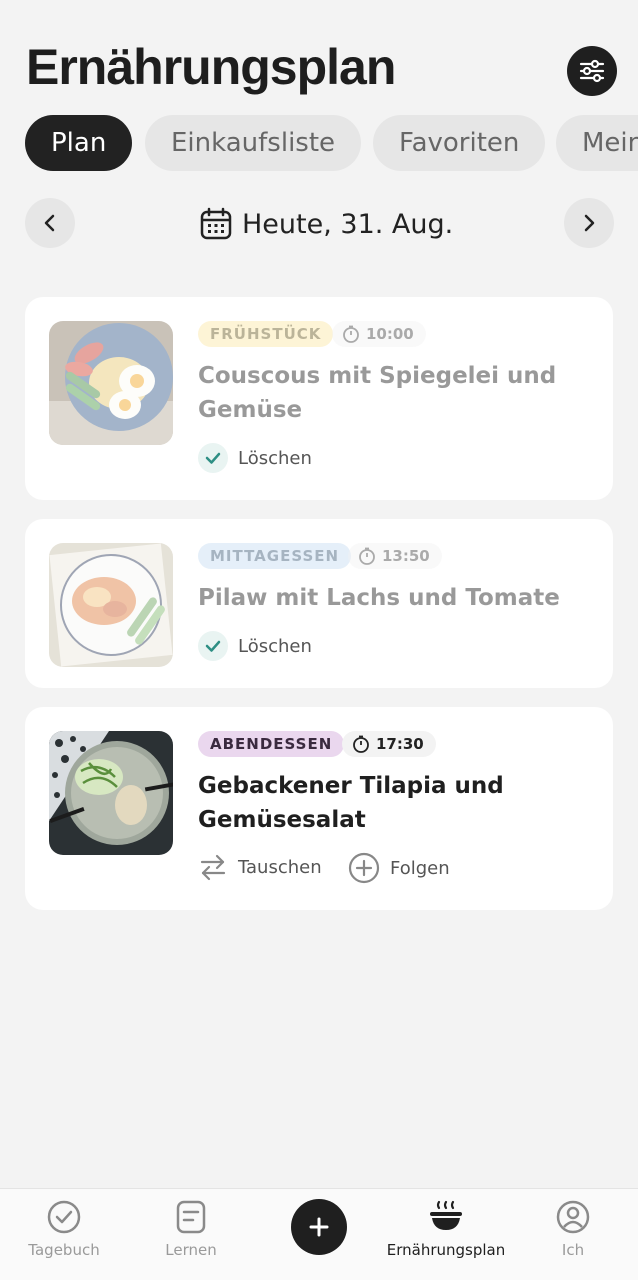 The height and width of the screenshot is (1280, 638). I want to click on check-circle-icon, so click(64, 1217).